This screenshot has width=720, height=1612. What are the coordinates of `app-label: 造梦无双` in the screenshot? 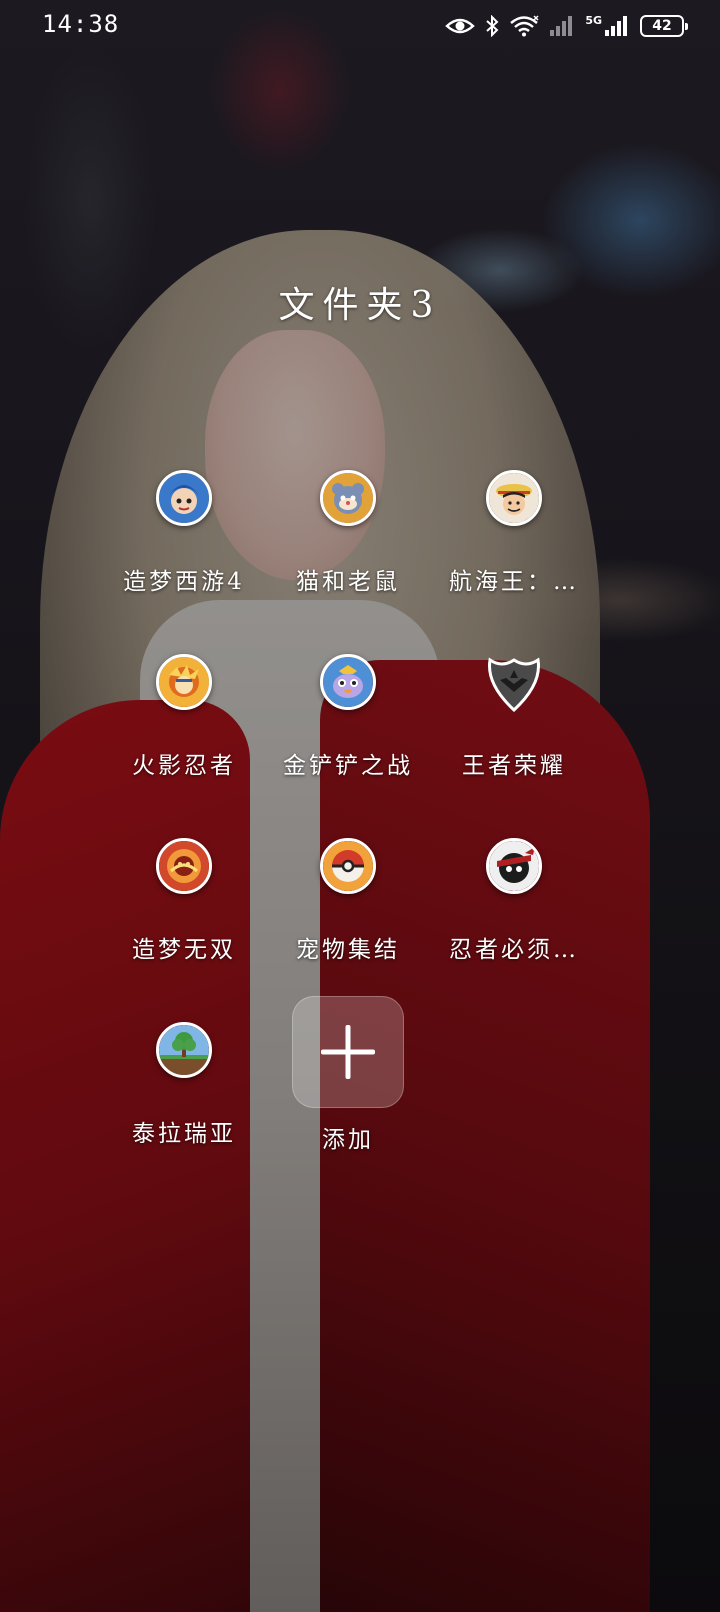 It's located at (184, 950).